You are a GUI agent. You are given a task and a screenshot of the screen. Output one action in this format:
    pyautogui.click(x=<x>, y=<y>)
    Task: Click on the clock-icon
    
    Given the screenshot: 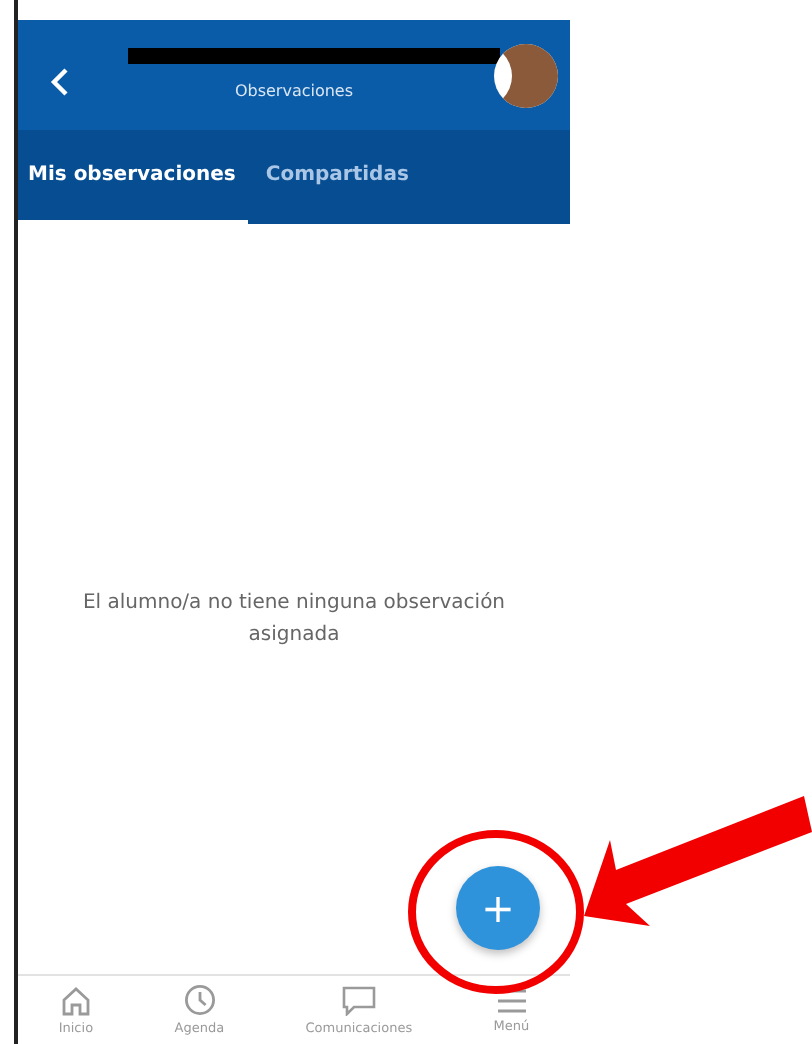 What is the action you would take?
    pyautogui.click(x=199, y=1000)
    